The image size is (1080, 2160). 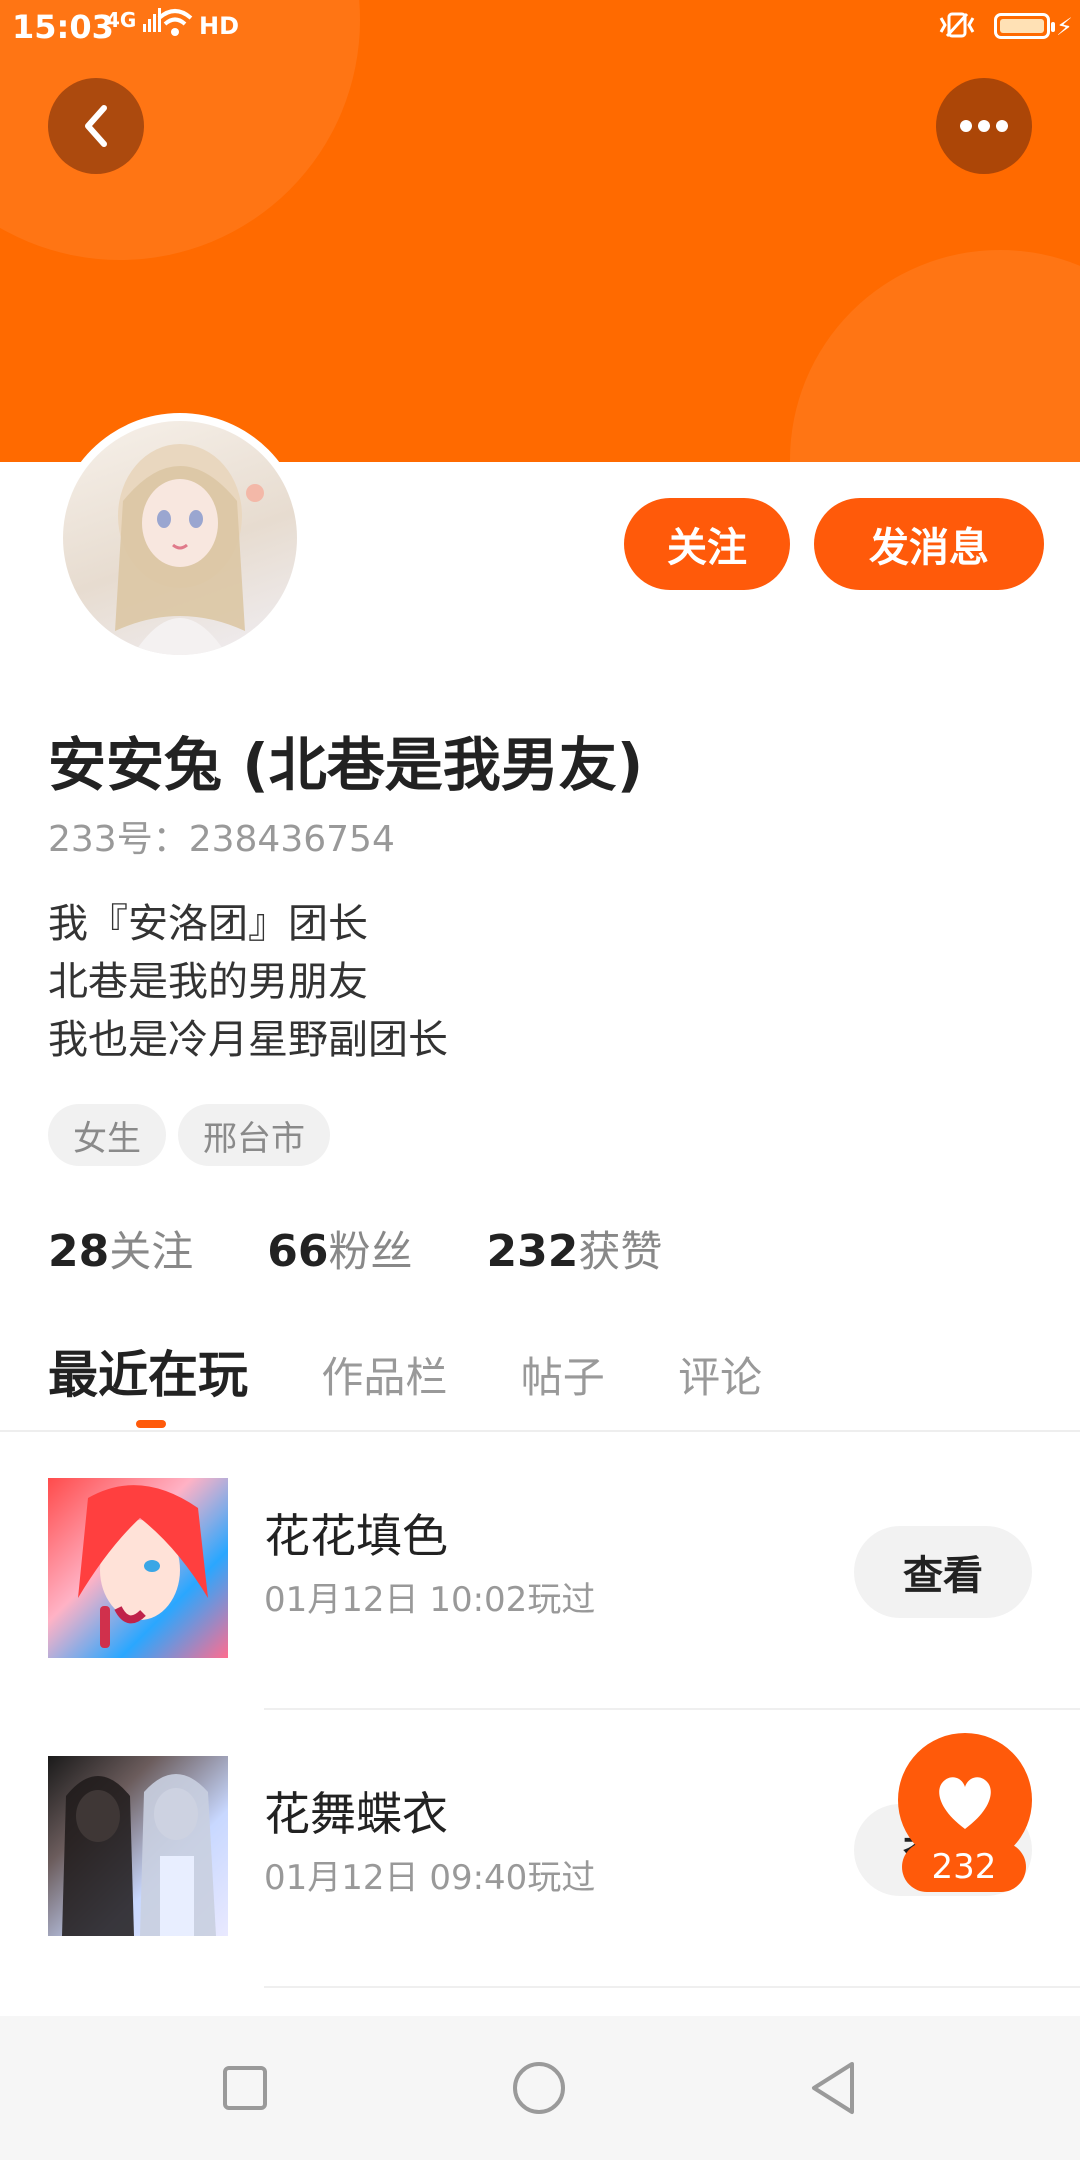 What do you see at coordinates (356, 1814) in the screenshot?
I see `game-title: 花舞蝶衣` at bounding box center [356, 1814].